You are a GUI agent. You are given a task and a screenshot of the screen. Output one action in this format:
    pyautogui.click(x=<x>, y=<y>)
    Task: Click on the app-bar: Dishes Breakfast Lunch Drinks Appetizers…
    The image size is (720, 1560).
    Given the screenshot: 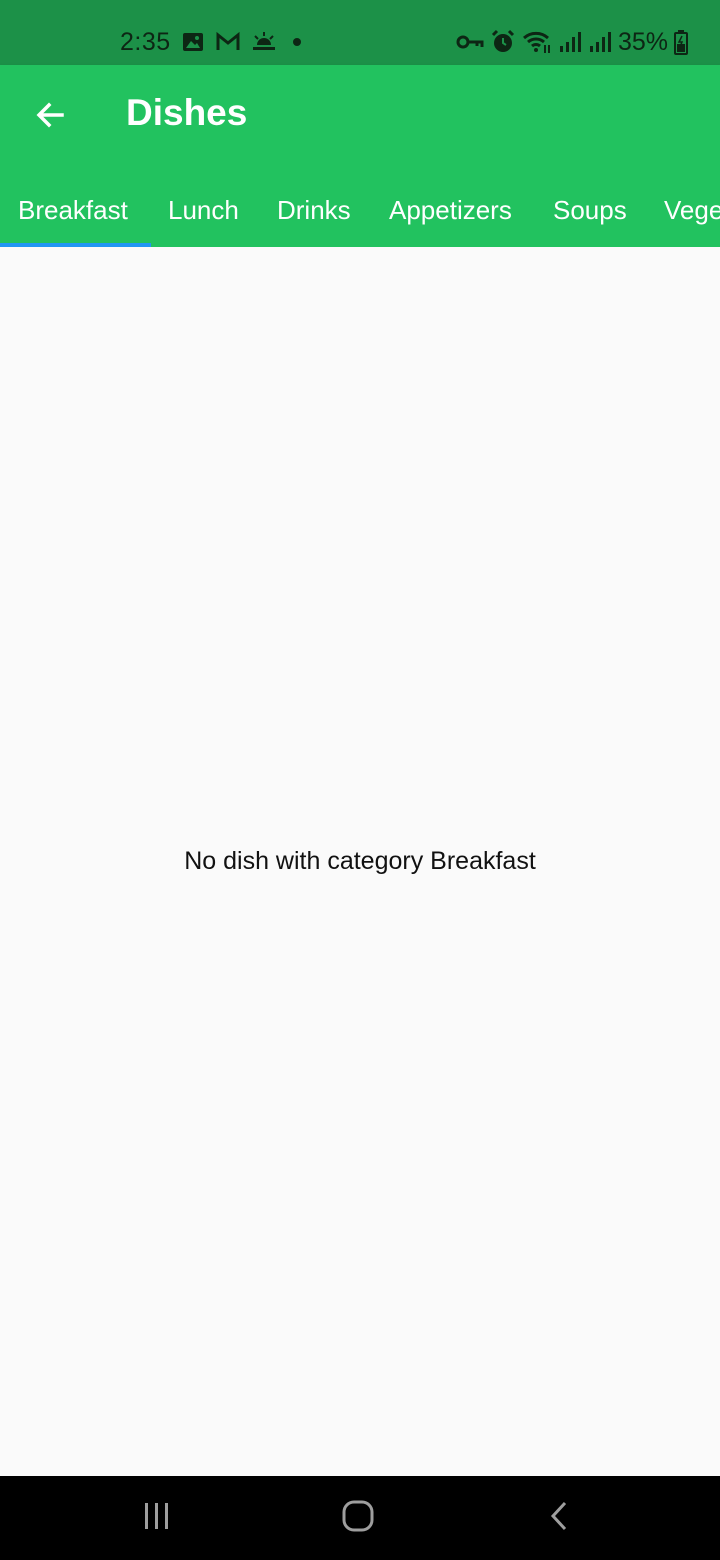 What is the action you would take?
    pyautogui.click(x=360, y=156)
    